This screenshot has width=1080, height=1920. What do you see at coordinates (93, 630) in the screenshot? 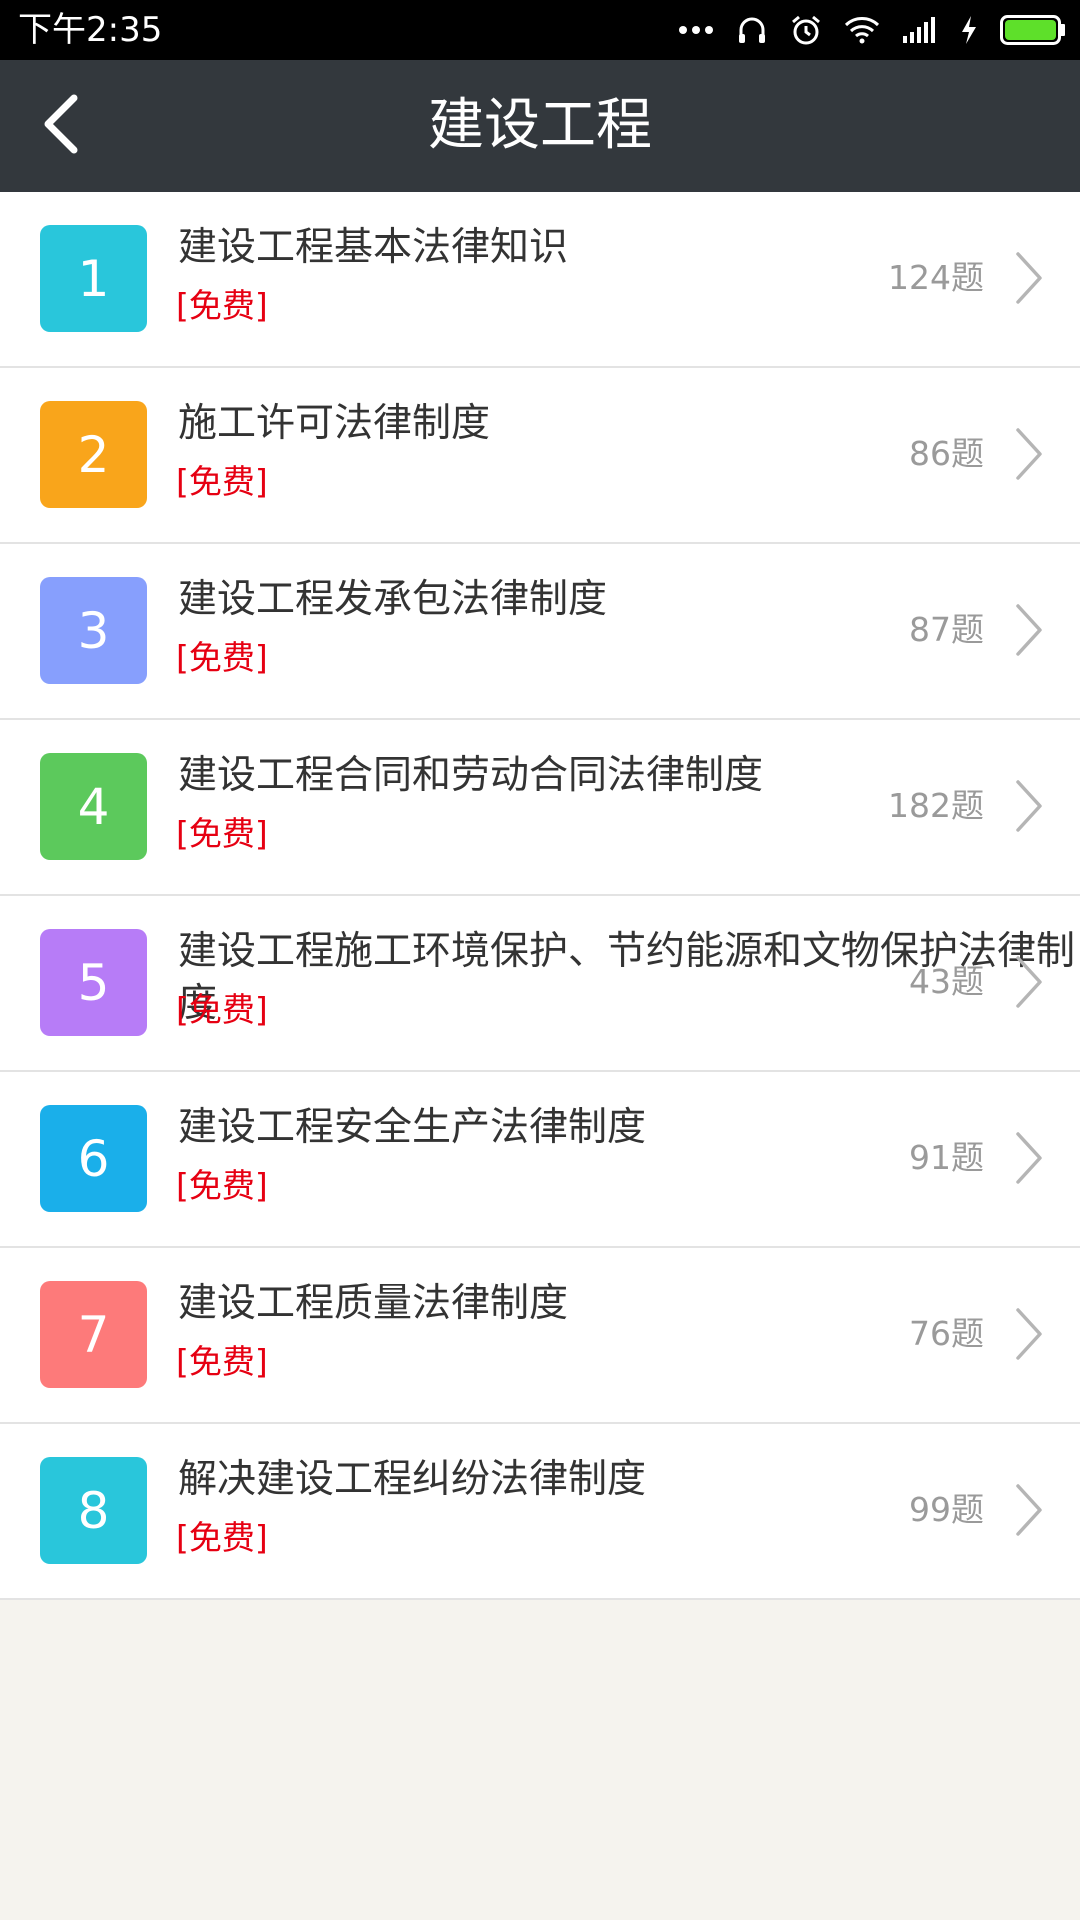
I see `chapter-number-badge: 3` at bounding box center [93, 630].